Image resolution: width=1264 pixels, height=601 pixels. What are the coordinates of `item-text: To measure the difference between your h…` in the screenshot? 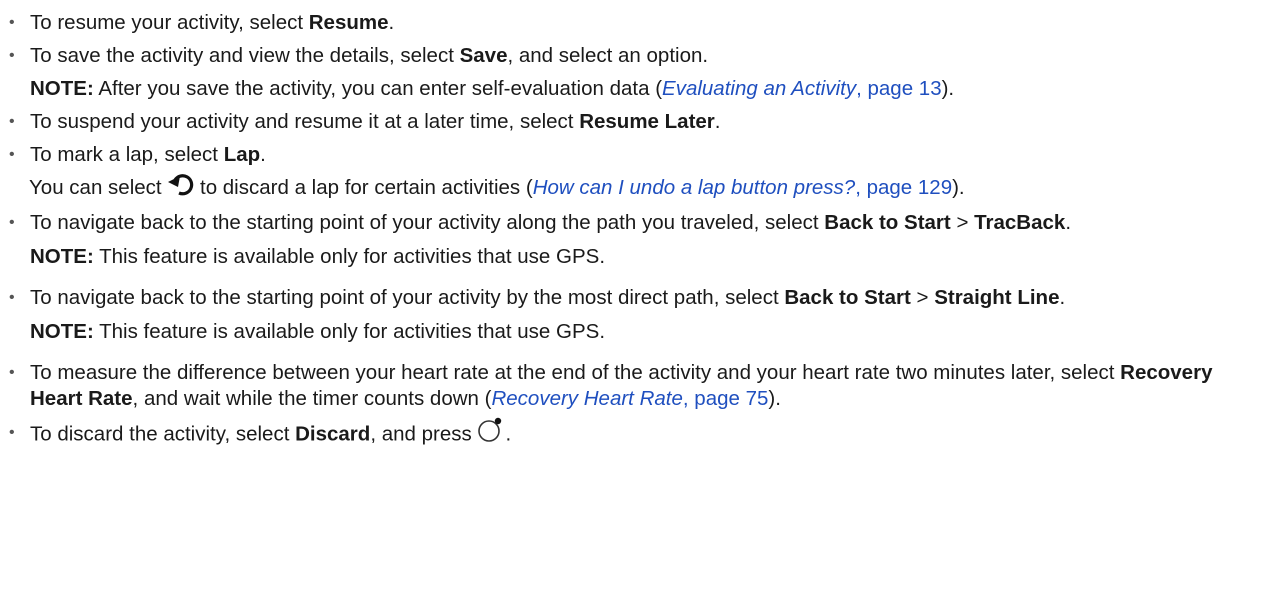 It's located at (575, 372).